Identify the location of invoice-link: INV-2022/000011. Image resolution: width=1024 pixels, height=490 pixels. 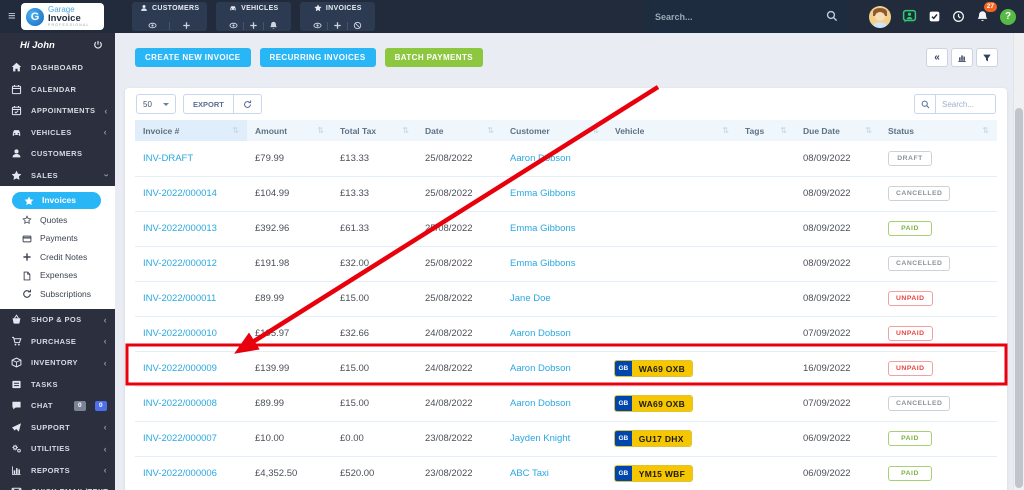
(179, 298).